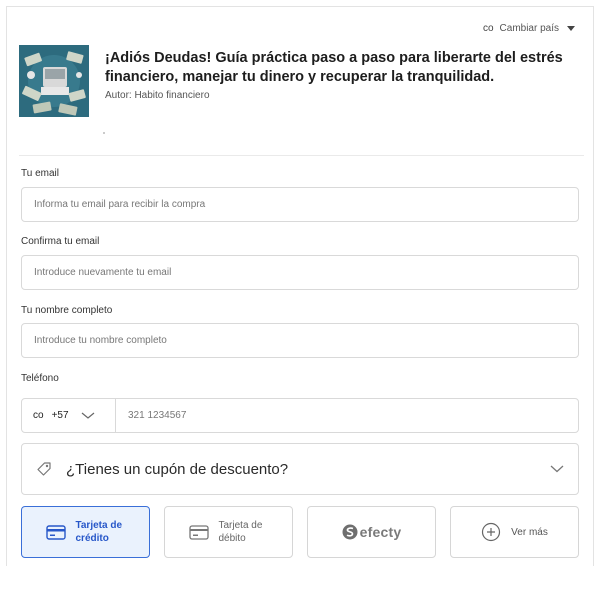  I want to click on phone-dial-code: +57, so click(60, 415).